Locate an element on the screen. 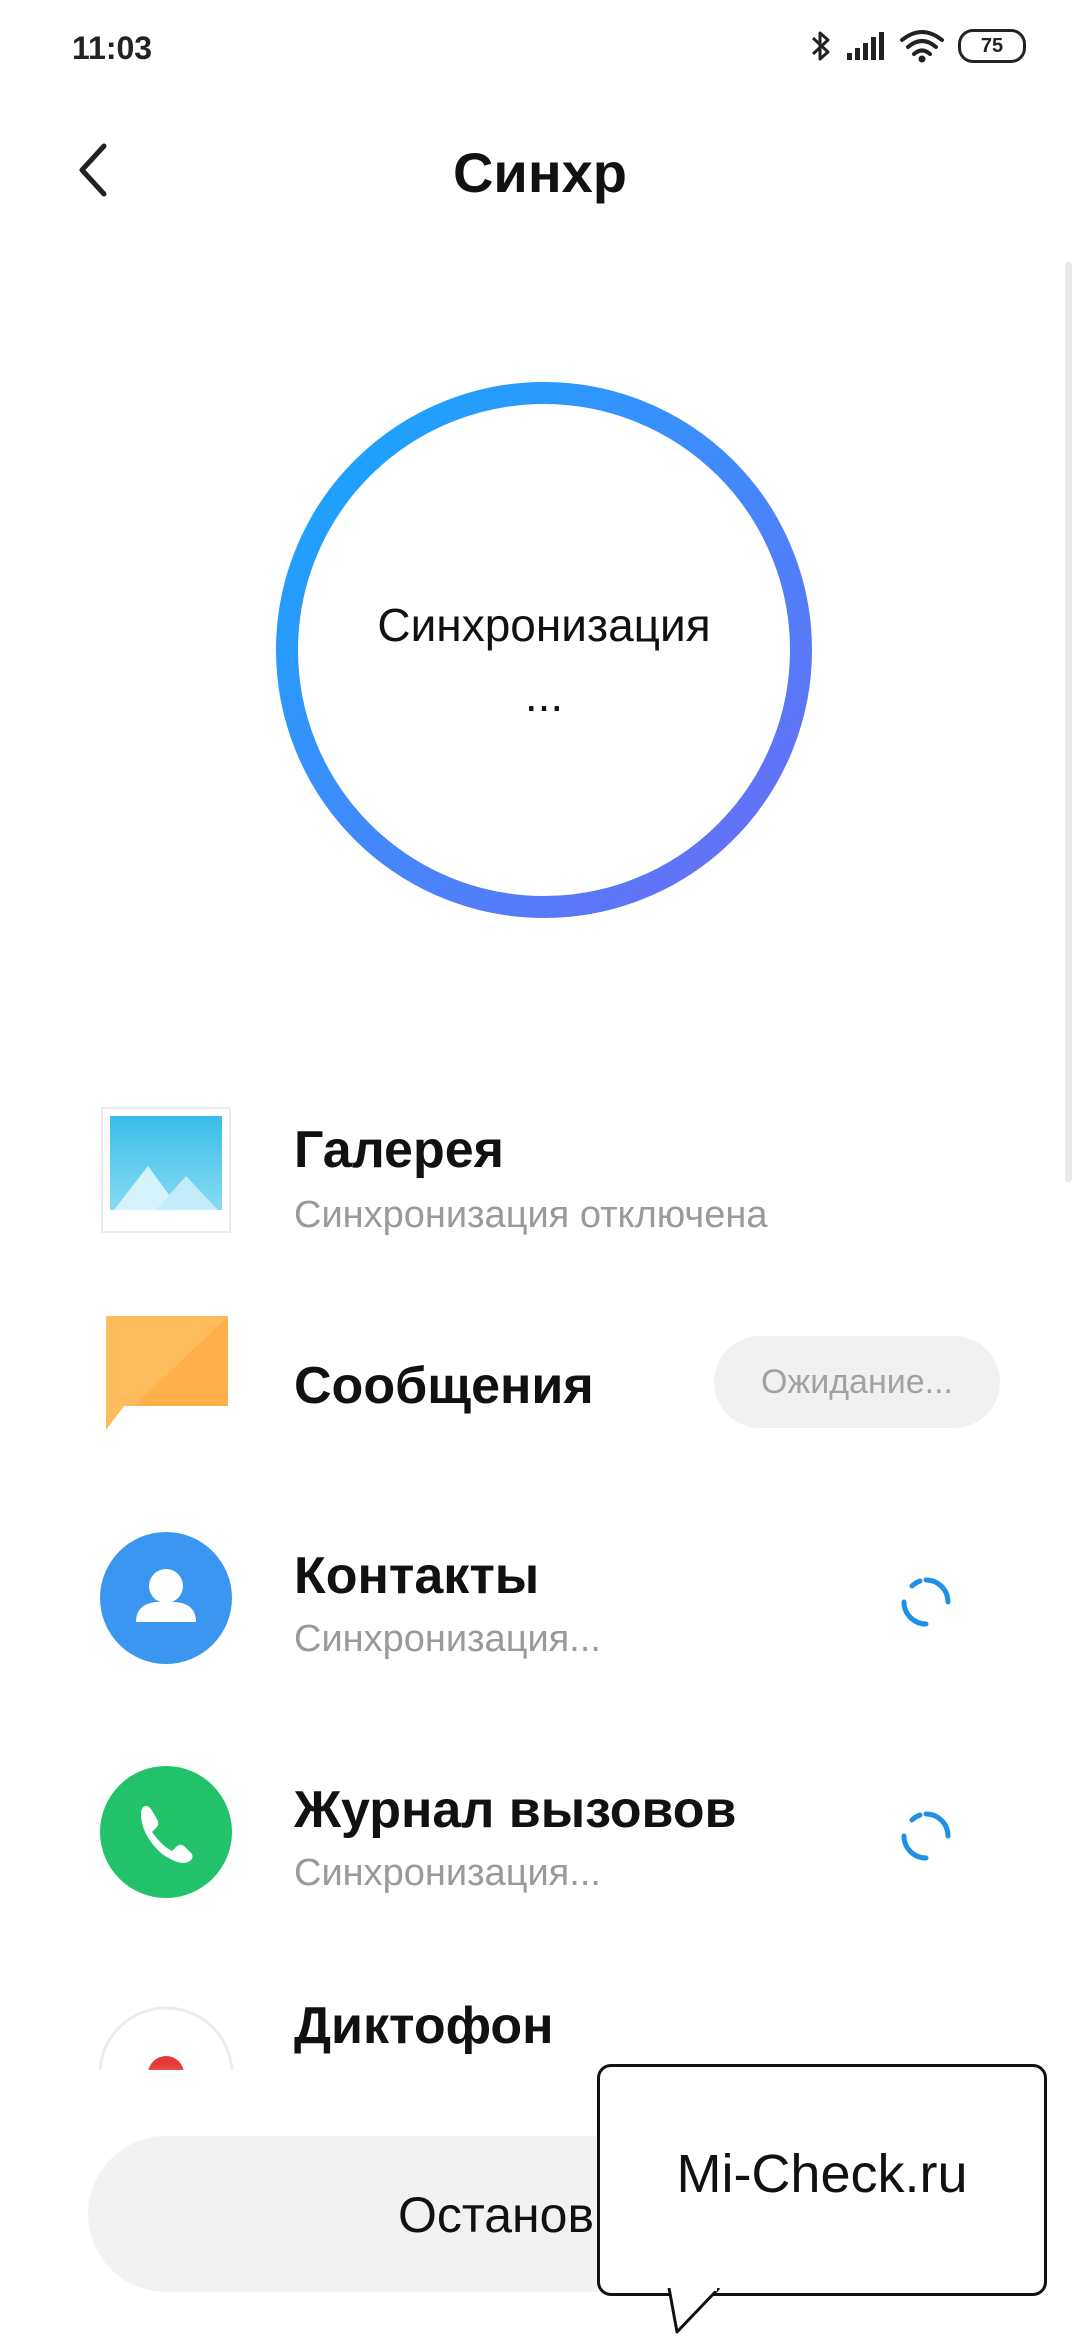 Image resolution: width=1080 pixels, height=2340 pixels. status-time: 11:03 is located at coordinates (112, 48).